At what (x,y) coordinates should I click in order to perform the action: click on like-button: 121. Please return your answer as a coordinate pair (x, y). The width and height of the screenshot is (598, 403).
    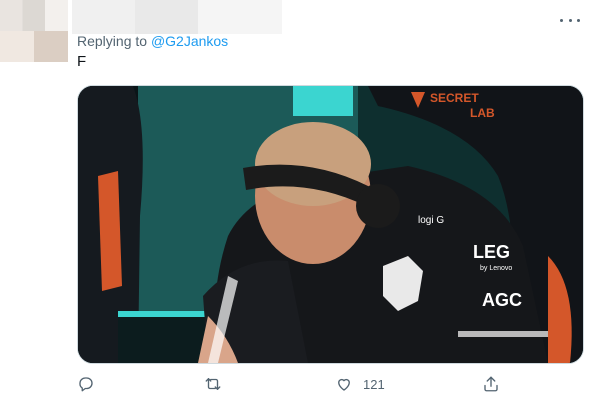
    Looking at the image, I should click on (360, 384).